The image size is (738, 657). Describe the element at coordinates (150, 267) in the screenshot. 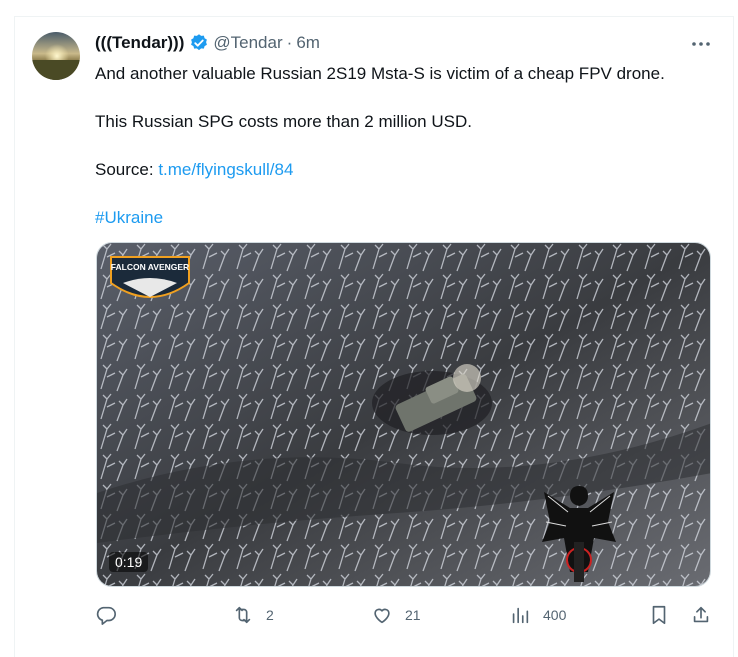

I see `badge-text: FALCON AVENGER` at that location.